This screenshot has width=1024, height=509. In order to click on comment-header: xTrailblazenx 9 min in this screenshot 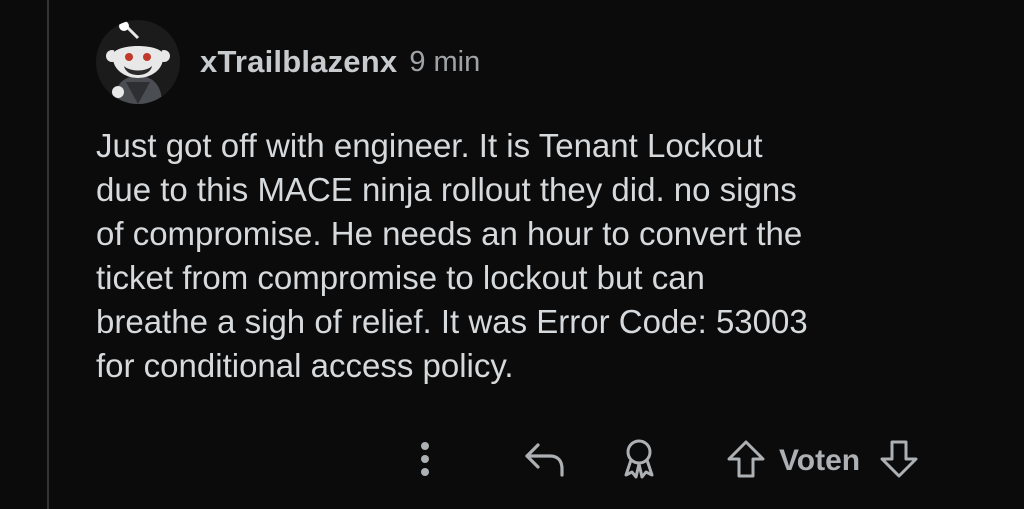, I will do `click(288, 62)`.